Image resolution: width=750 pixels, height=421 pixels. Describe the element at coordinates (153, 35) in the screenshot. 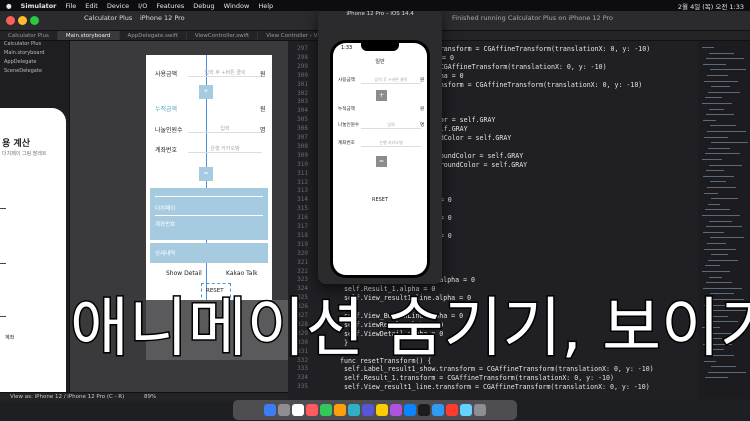

I see `tab-app-delegate: AppDelegate.swift` at that location.